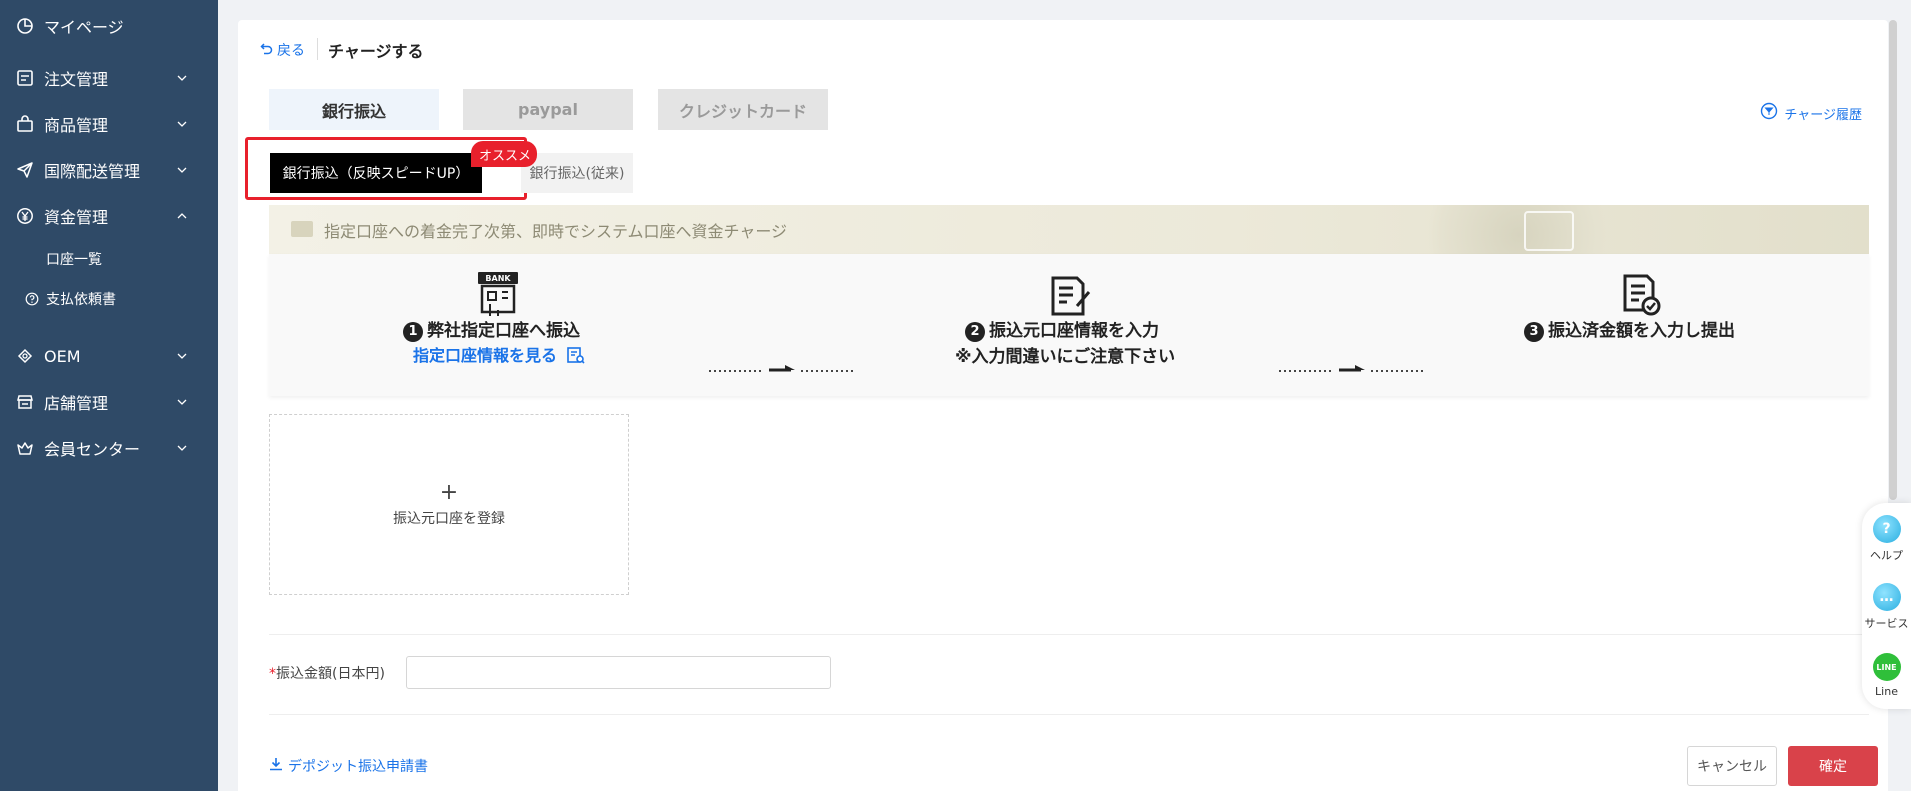 The height and width of the screenshot is (791, 1911). I want to click on card-icon, so click(302, 229).